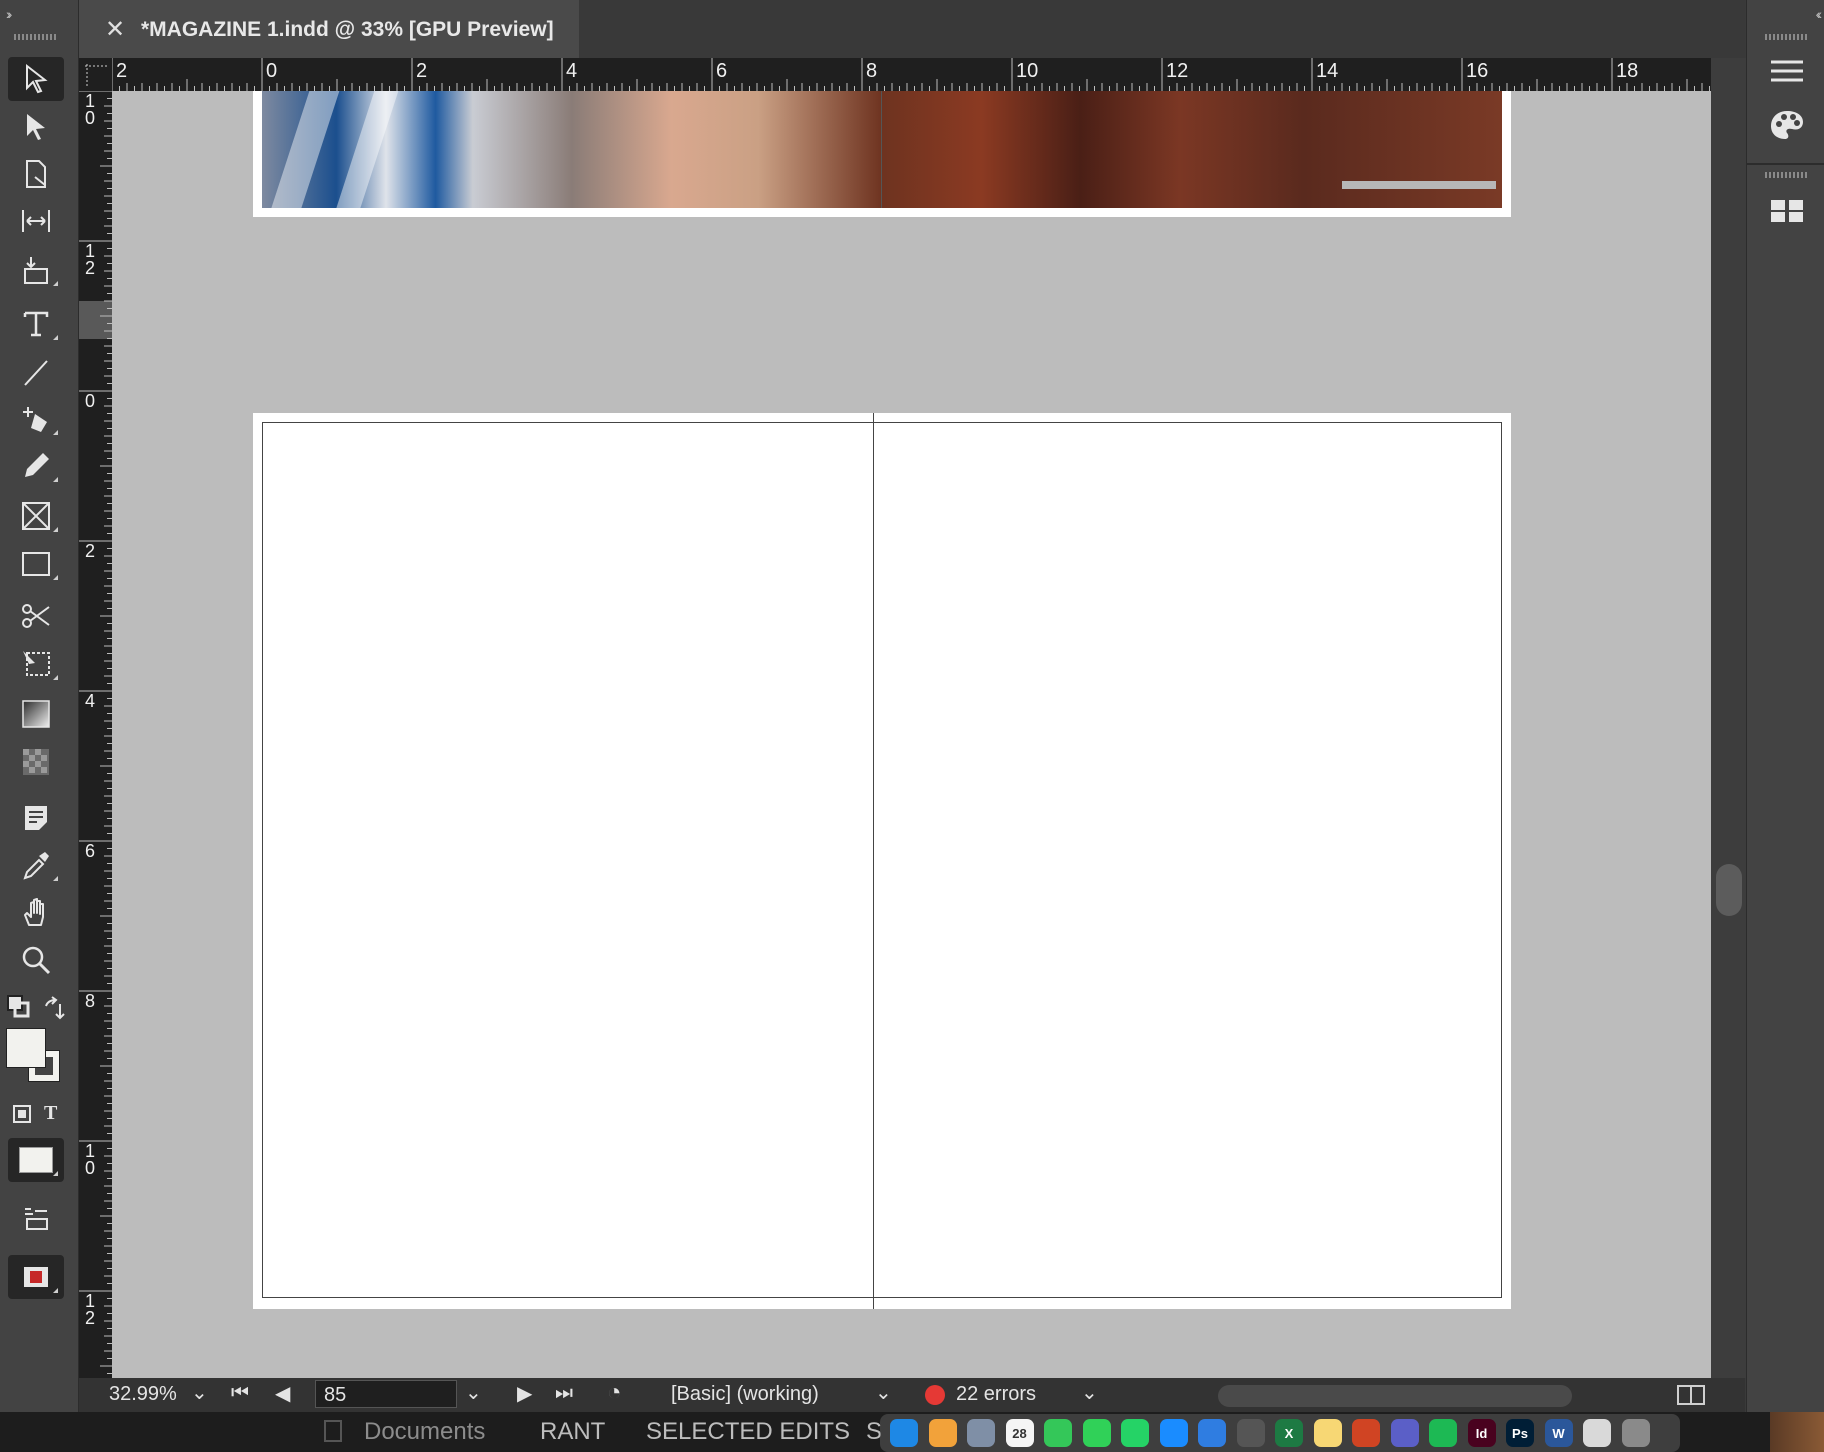  I want to click on previous-spread, so click(882, 154).